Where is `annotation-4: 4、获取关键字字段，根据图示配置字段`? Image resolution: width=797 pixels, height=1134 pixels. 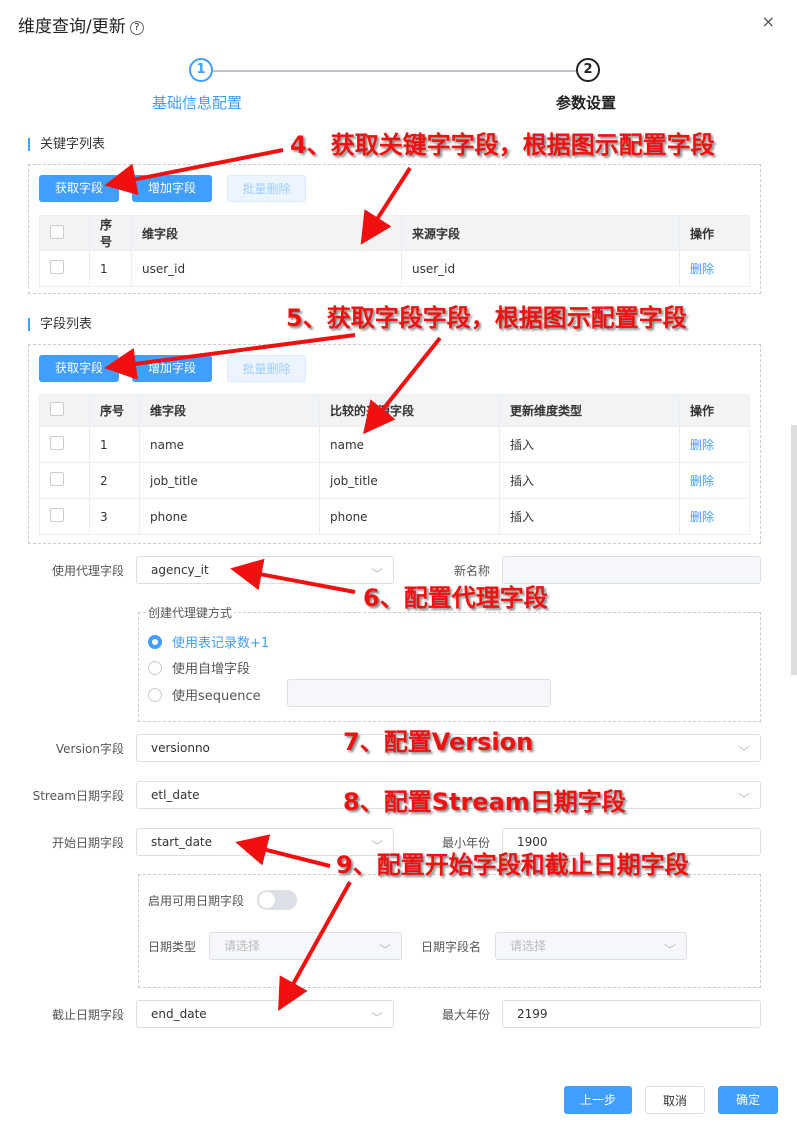
annotation-4: 4、获取关键字字段，根据图示配置字段 is located at coordinates (502, 145).